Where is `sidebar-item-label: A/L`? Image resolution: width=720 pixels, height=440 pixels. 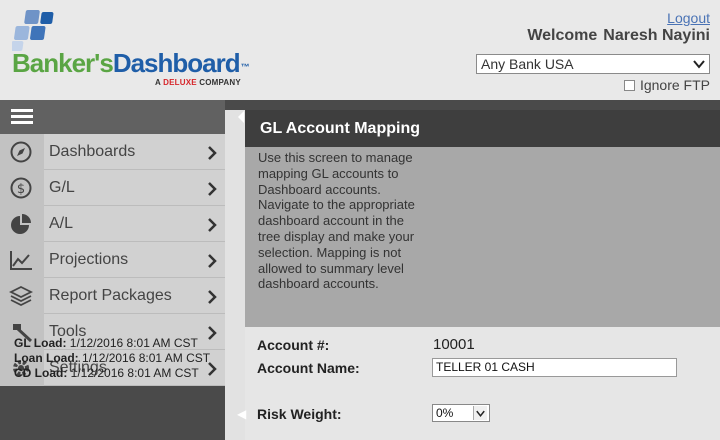 sidebar-item-label: A/L is located at coordinates (61, 223).